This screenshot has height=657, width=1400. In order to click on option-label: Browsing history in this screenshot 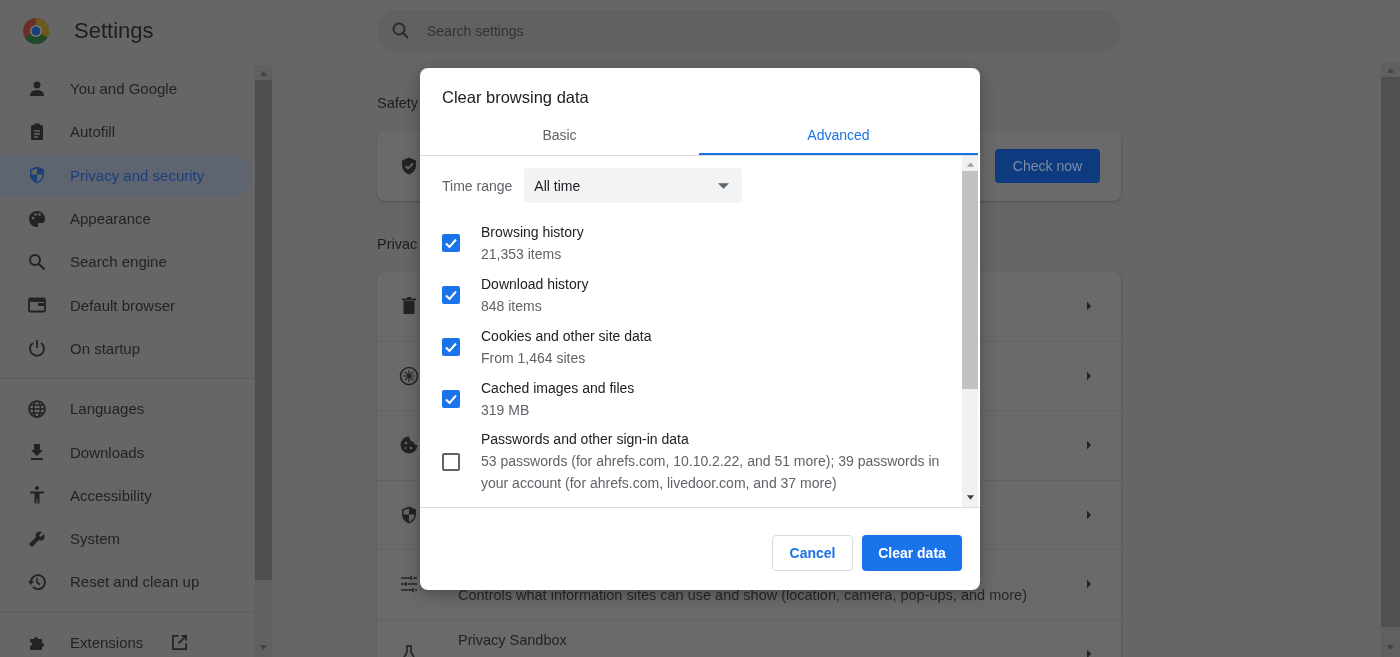, I will do `click(532, 232)`.